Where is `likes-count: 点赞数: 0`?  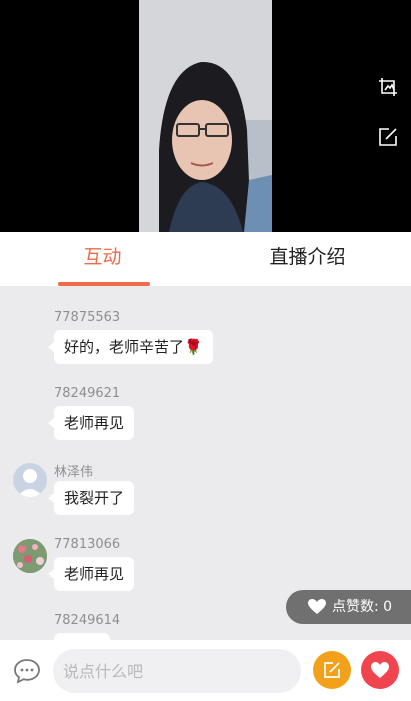
likes-count: 点赞数: 0 is located at coordinates (362, 607).